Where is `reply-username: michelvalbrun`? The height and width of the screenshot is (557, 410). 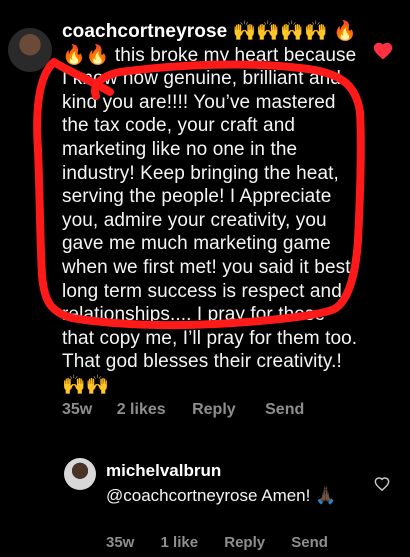
reply-username: michelvalbrun is located at coordinates (163, 470).